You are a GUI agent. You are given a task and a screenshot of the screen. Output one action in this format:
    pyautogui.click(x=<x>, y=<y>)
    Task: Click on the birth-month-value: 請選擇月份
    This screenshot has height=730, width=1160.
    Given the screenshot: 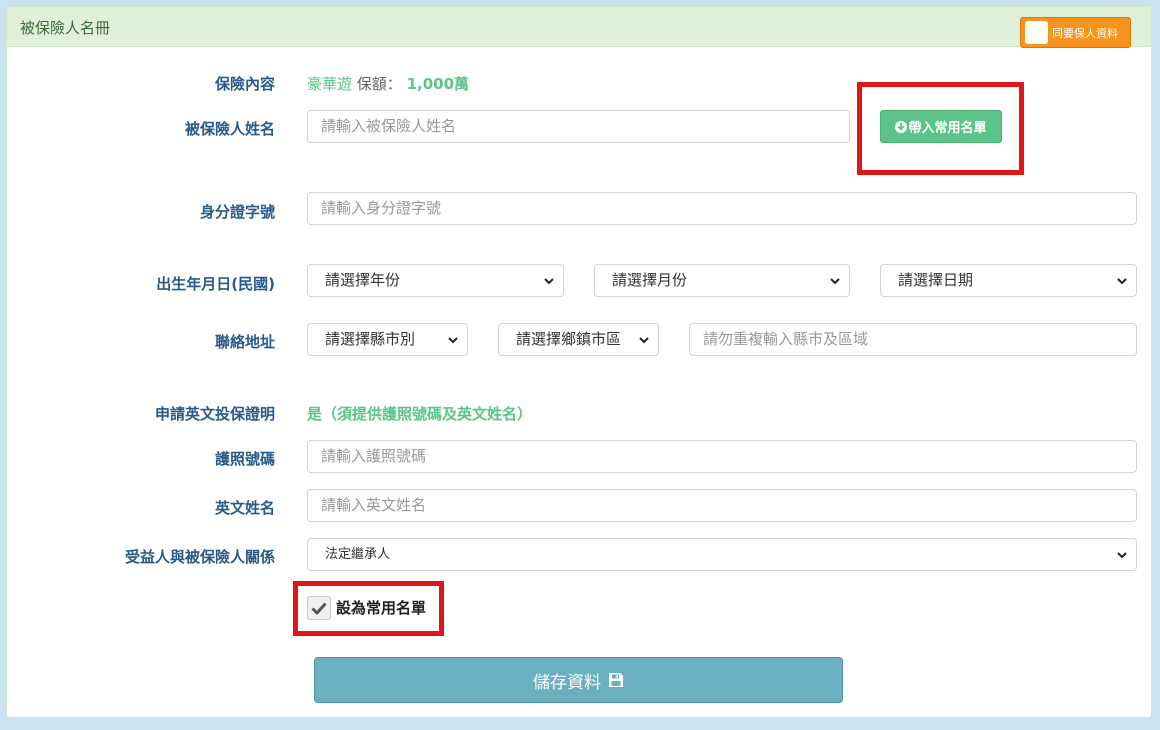 What is the action you would take?
    pyautogui.click(x=650, y=280)
    